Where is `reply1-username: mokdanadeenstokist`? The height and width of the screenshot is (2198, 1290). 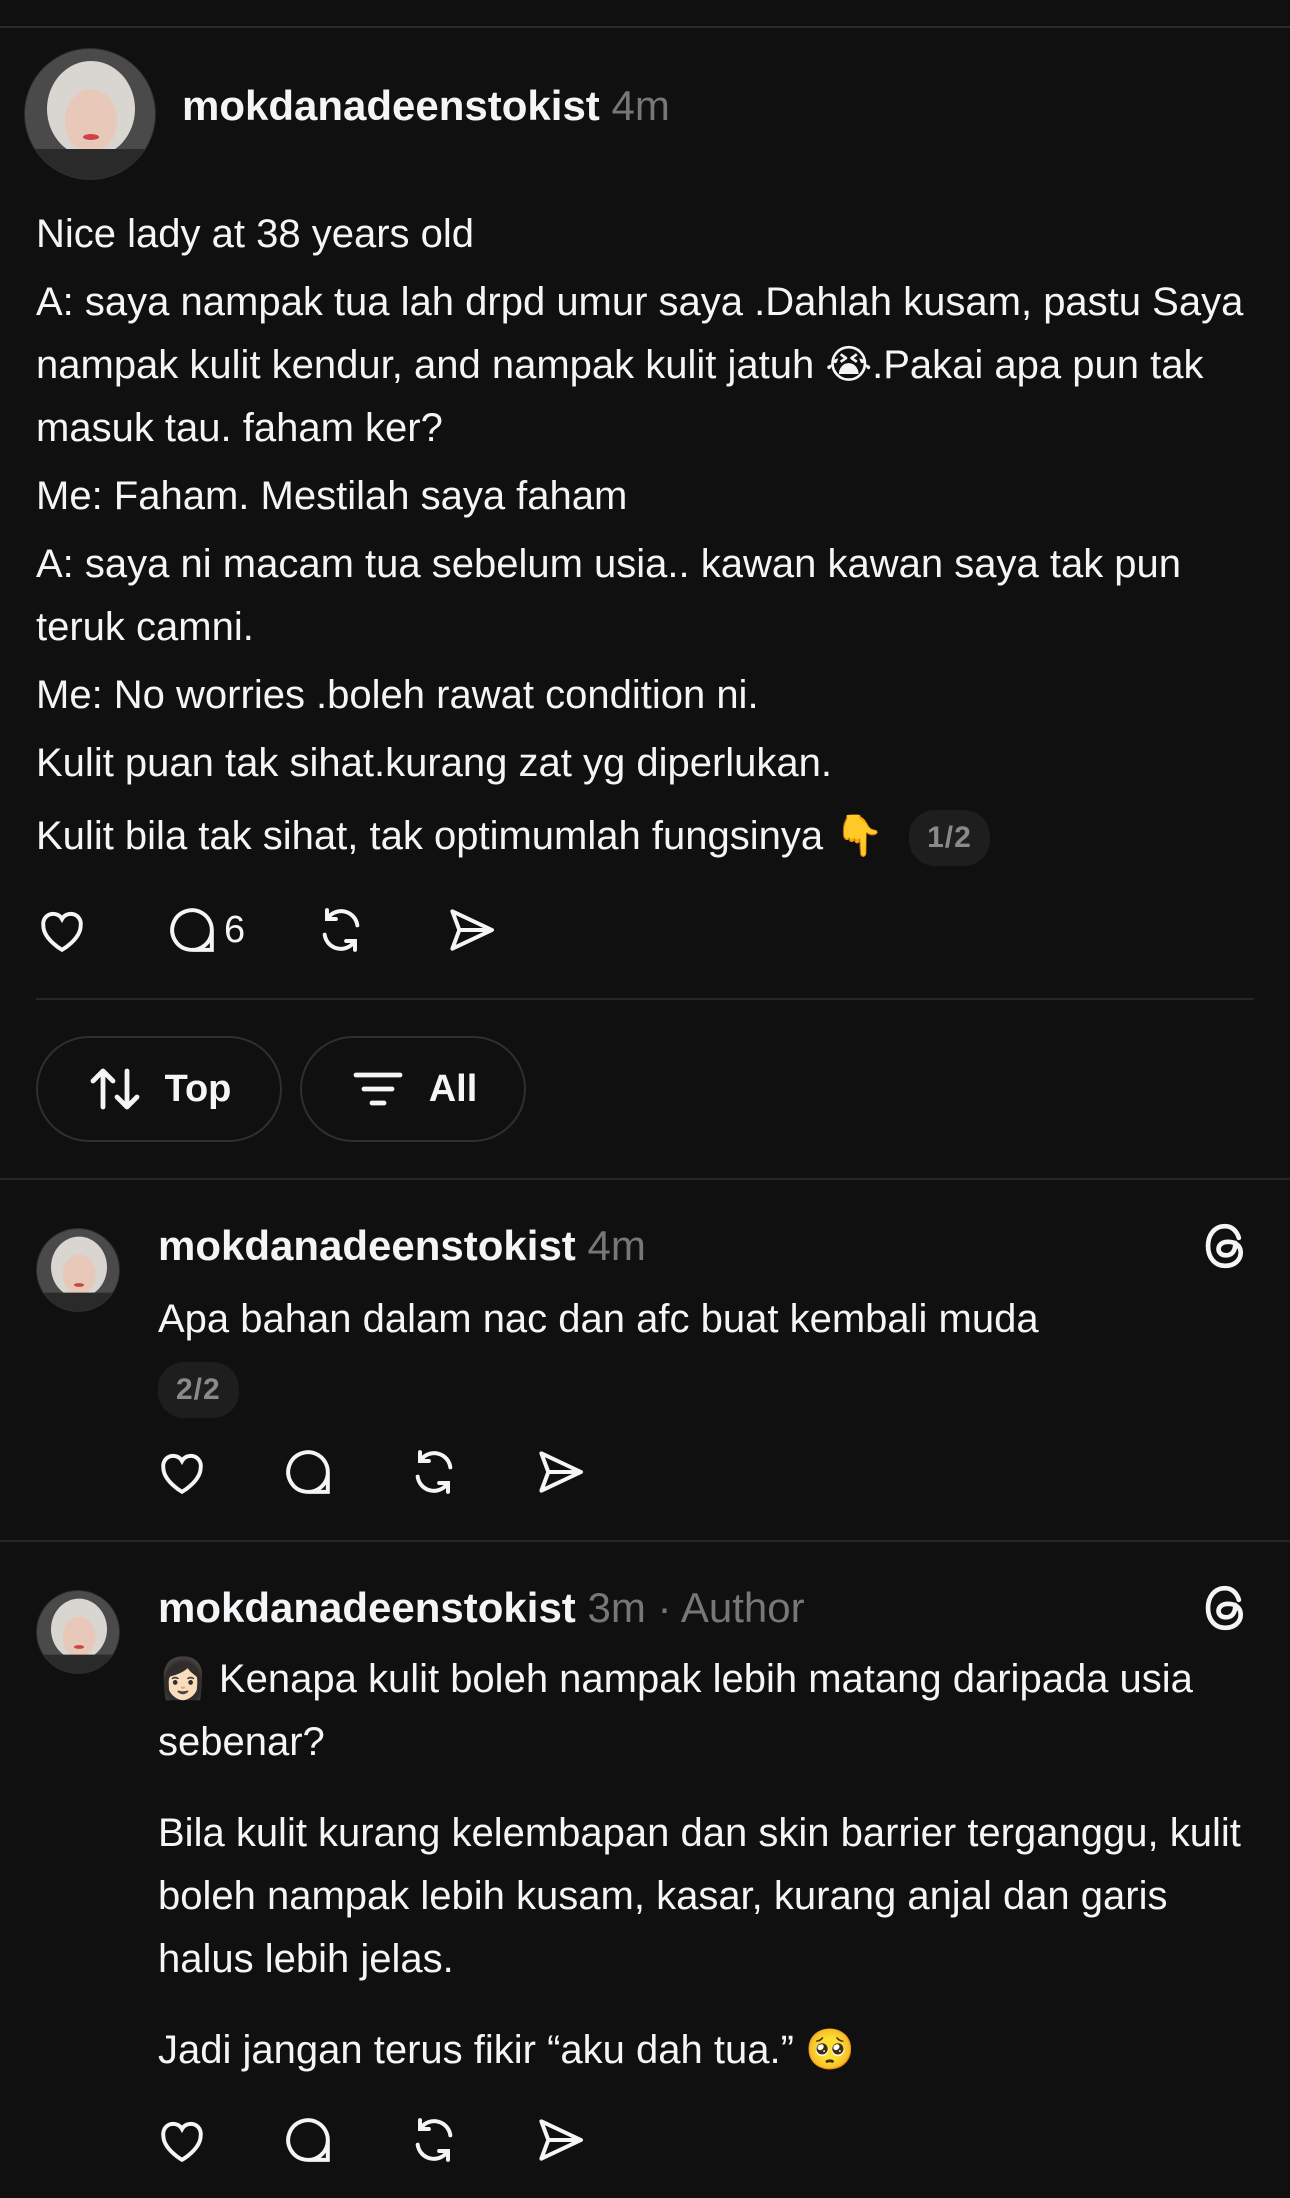
reply1-username: mokdanadeenstokist is located at coordinates (367, 1245).